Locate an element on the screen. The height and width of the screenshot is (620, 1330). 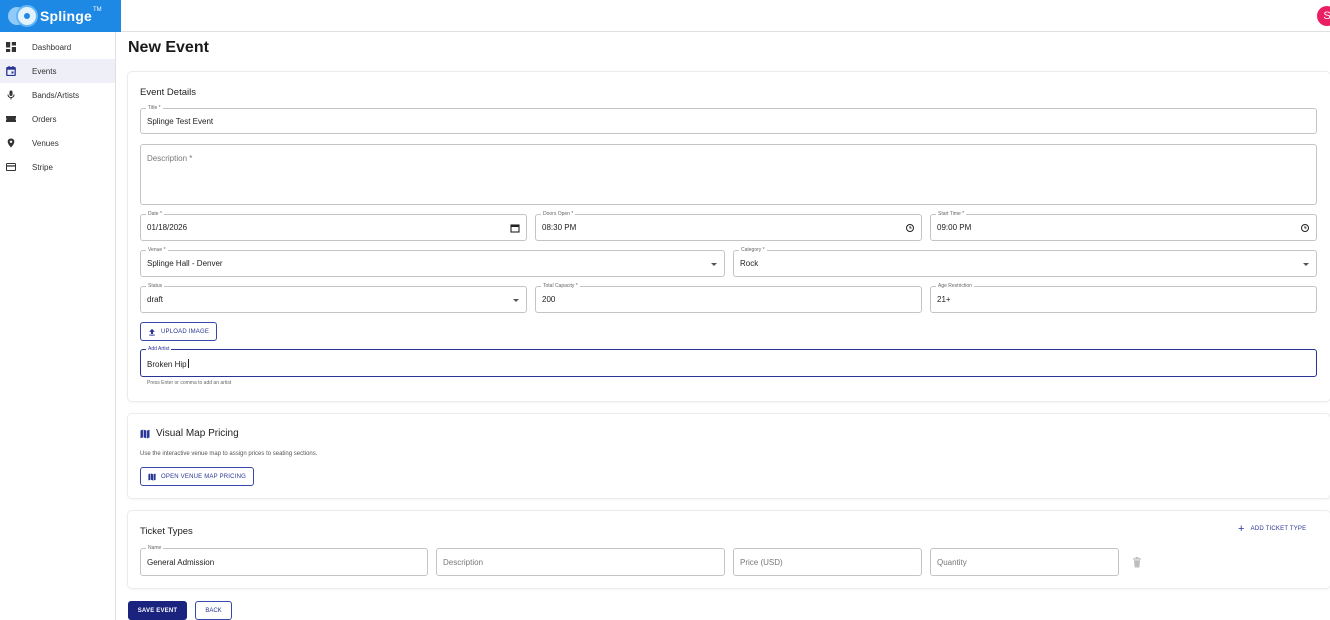
venue-label: Venue * is located at coordinates (157, 250).